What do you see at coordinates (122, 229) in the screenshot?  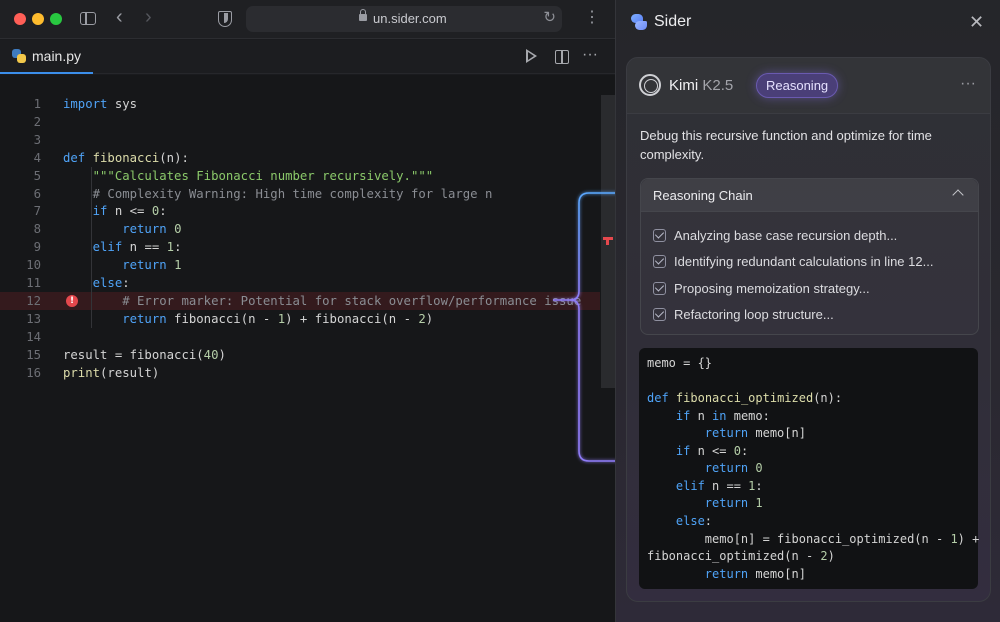 I see `code-text: return 0` at bounding box center [122, 229].